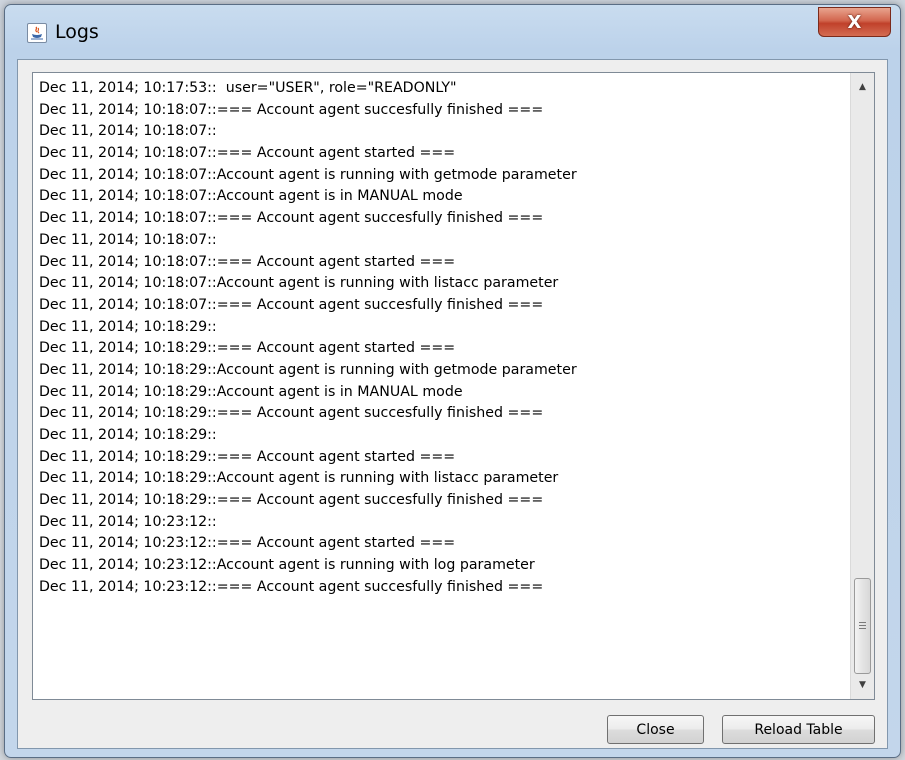  What do you see at coordinates (798, 729) in the screenshot?
I see `reload-table-button: Reload Table` at bounding box center [798, 729].